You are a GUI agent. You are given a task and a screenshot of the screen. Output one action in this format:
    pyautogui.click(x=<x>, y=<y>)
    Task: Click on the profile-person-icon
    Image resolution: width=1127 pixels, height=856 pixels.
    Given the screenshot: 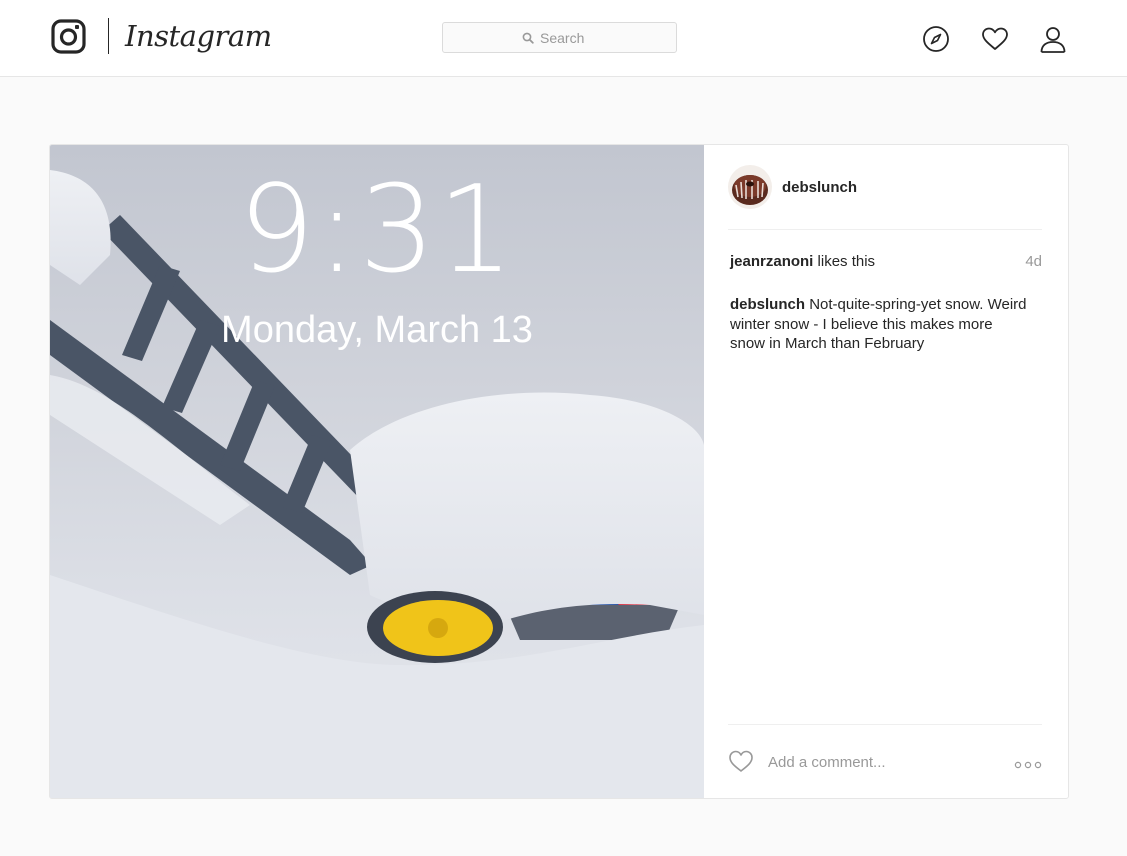 What is the action you would take?
    pyautogui.click(x=1053, y=39)
    